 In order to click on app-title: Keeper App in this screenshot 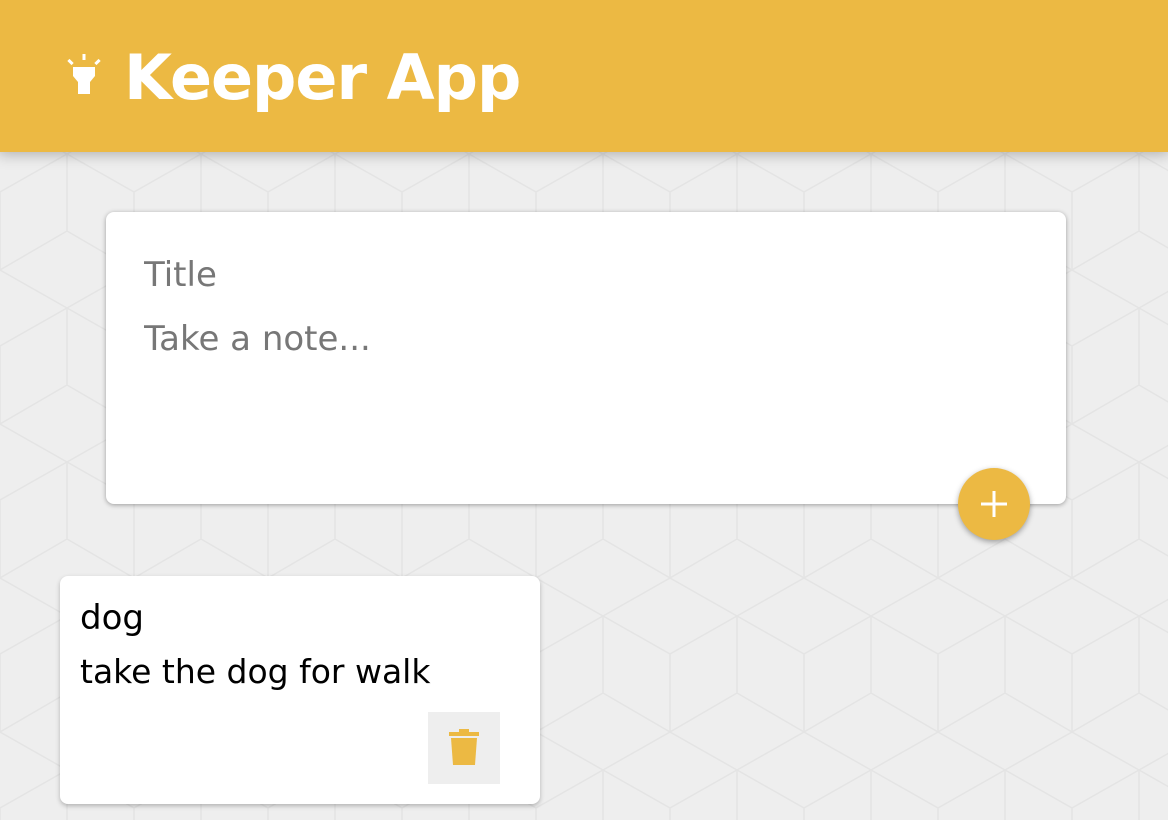, I will do `click(322, 77)`.